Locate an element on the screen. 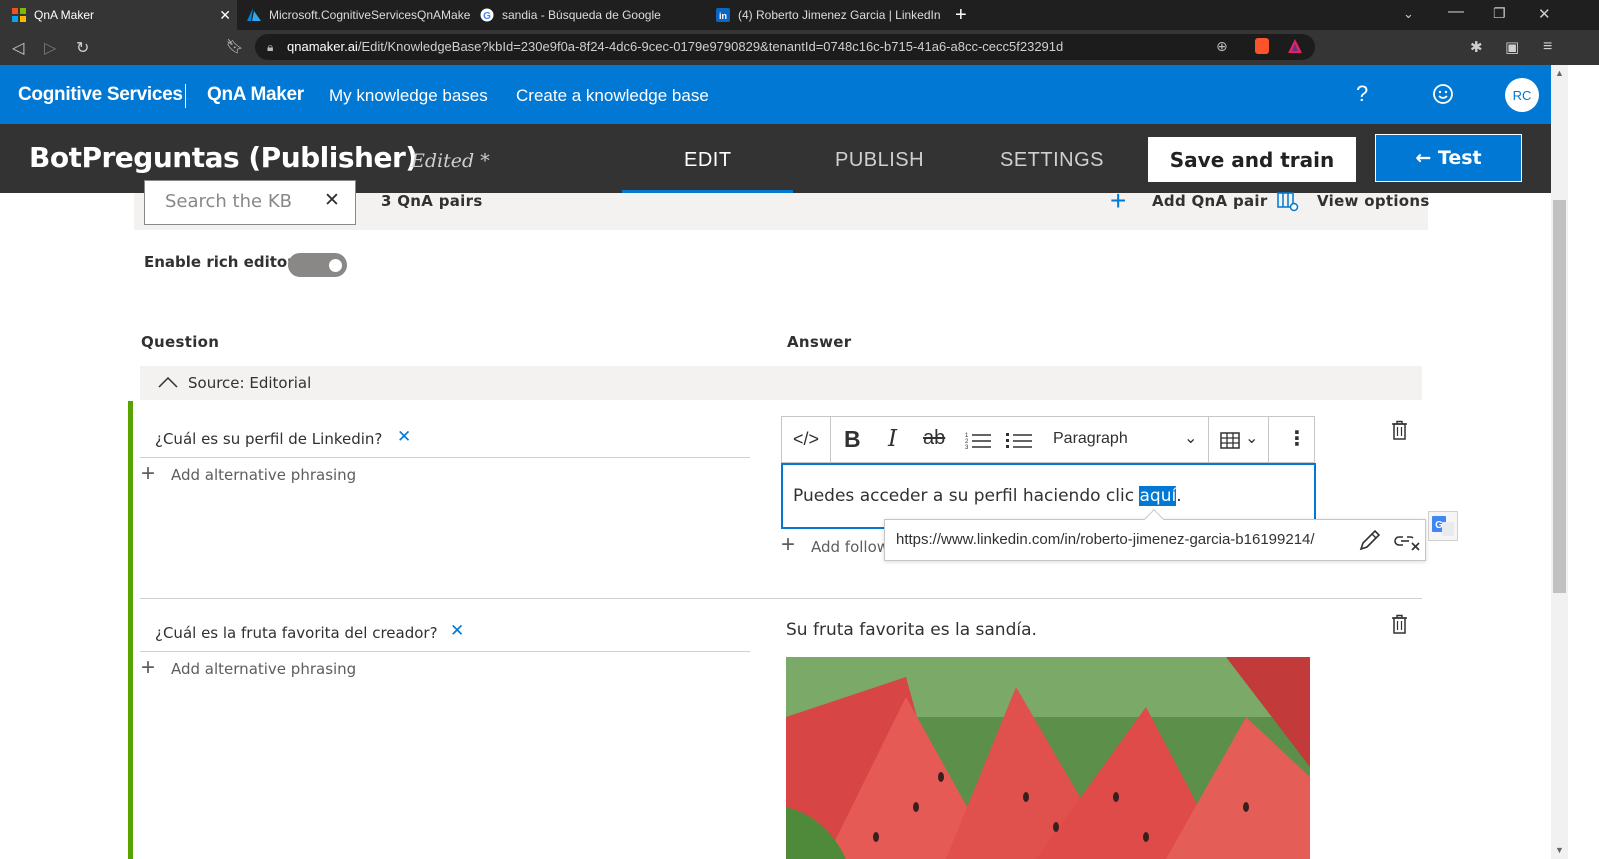  table-icon is located at coordinates (1230, 440).